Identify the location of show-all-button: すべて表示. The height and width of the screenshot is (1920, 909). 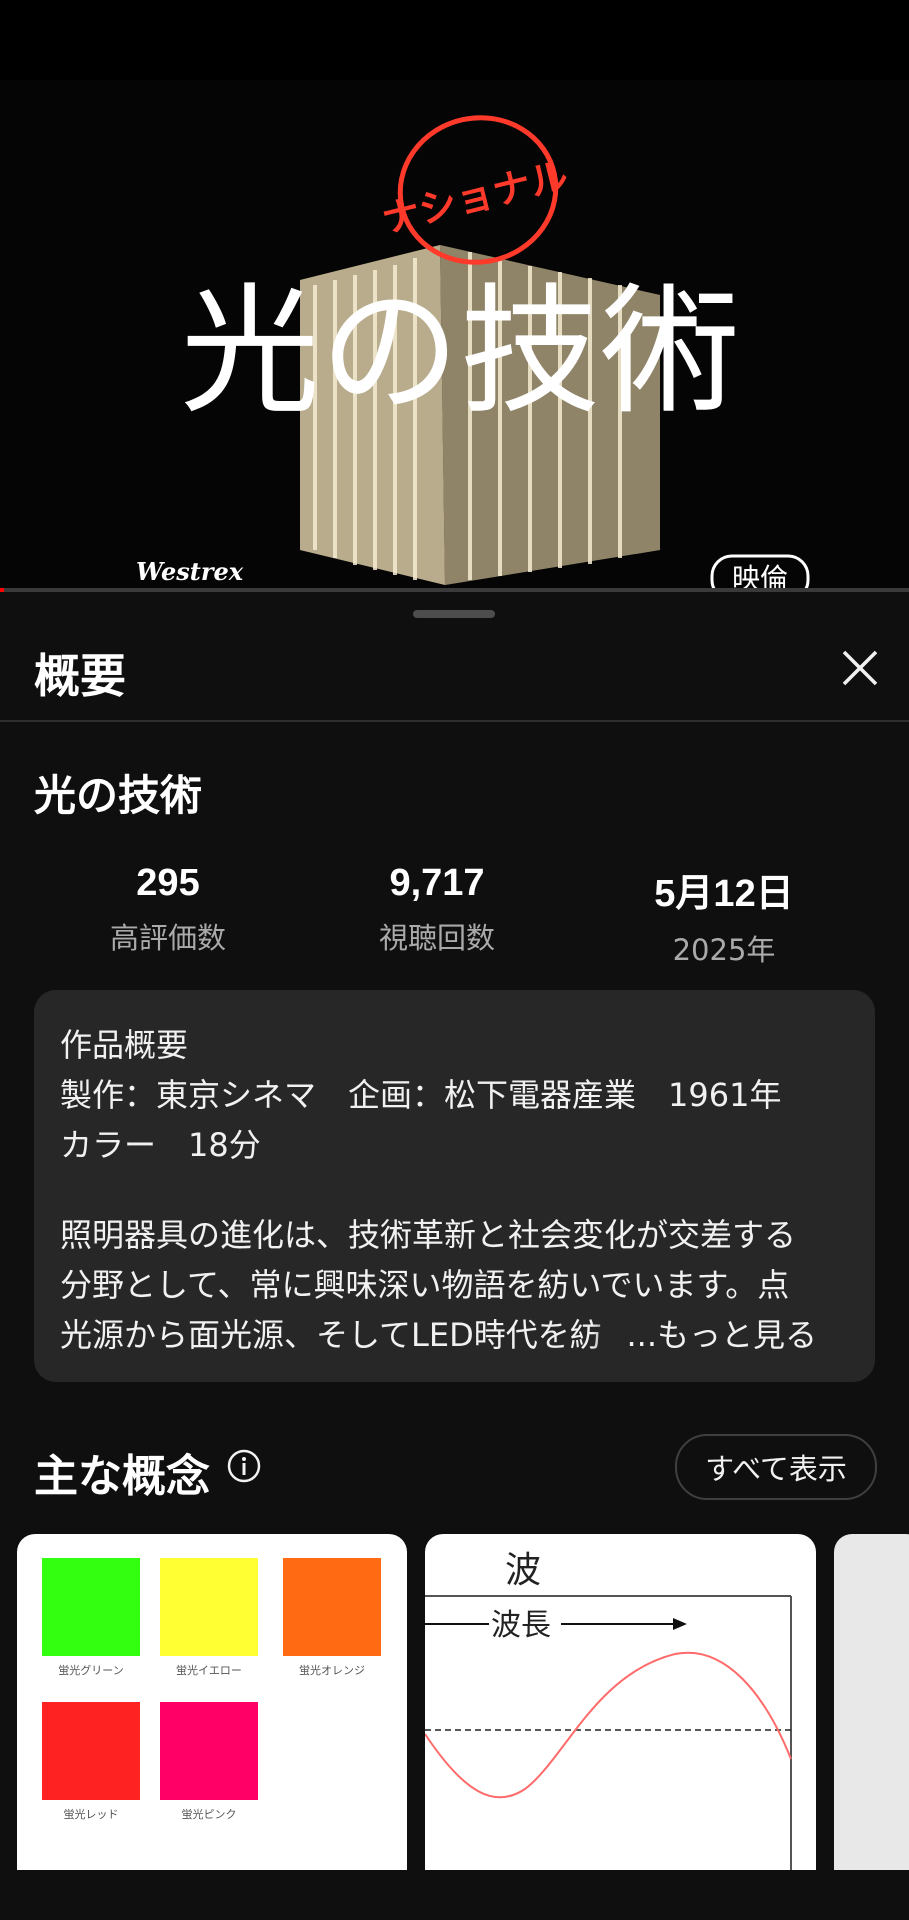
(776, 1467).